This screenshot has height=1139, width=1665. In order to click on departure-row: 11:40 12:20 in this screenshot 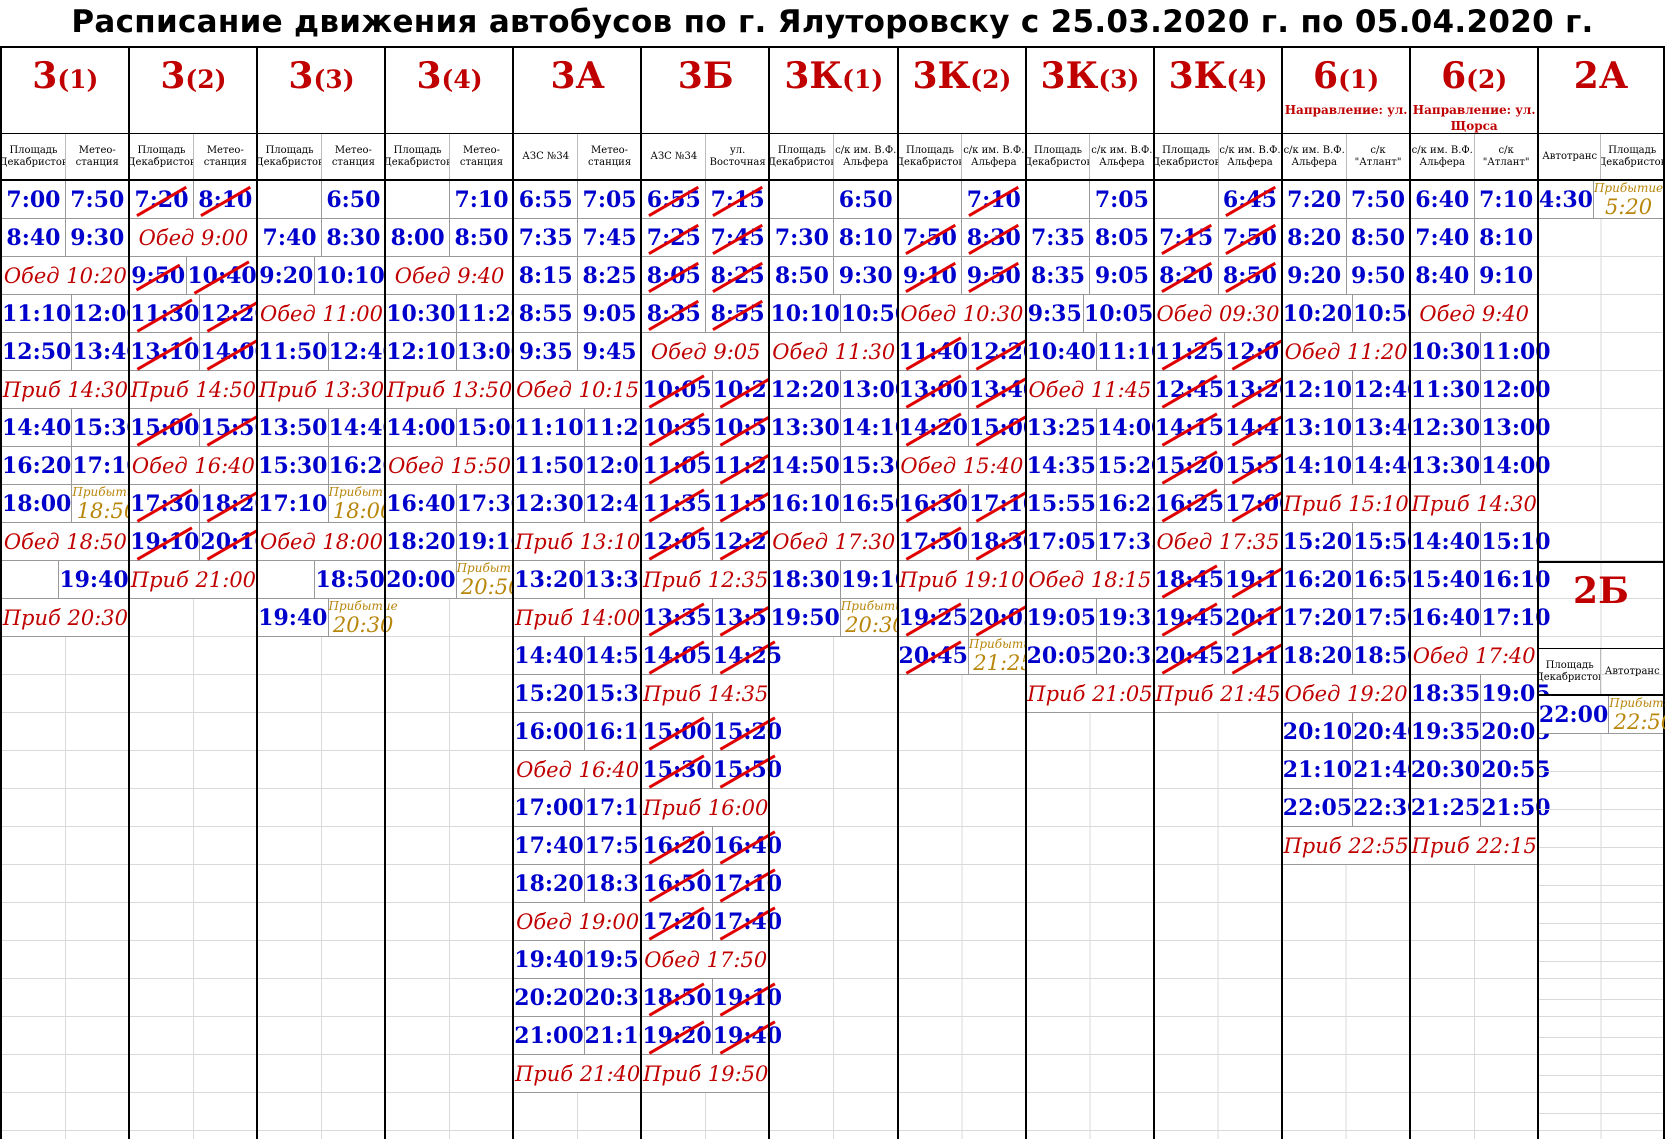, I will do `click(968, 352)`.